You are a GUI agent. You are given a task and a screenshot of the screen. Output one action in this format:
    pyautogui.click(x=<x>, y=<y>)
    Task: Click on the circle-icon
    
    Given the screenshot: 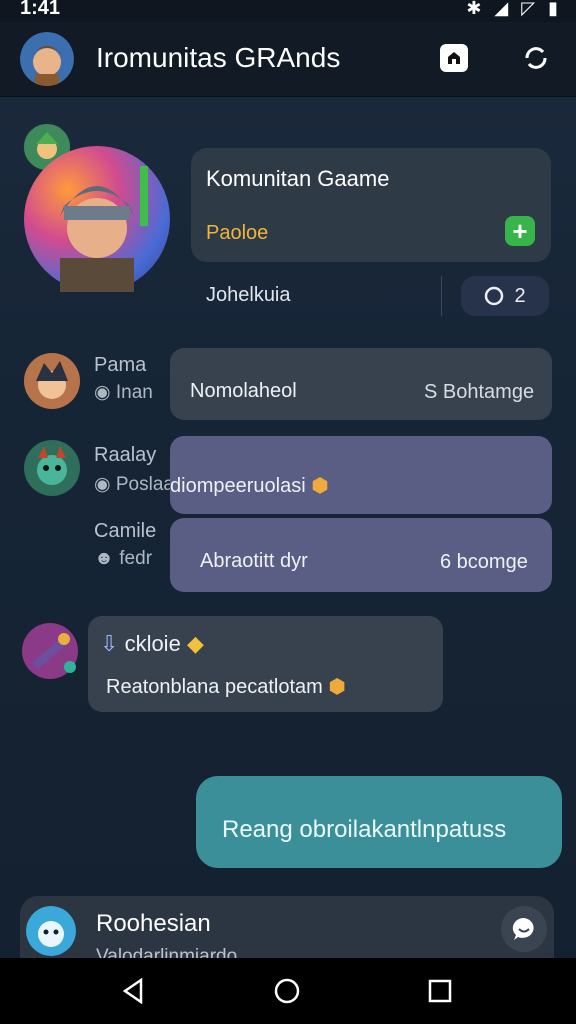 What is the action you would take?
    pyautogui.click(x=494, y=296)
    